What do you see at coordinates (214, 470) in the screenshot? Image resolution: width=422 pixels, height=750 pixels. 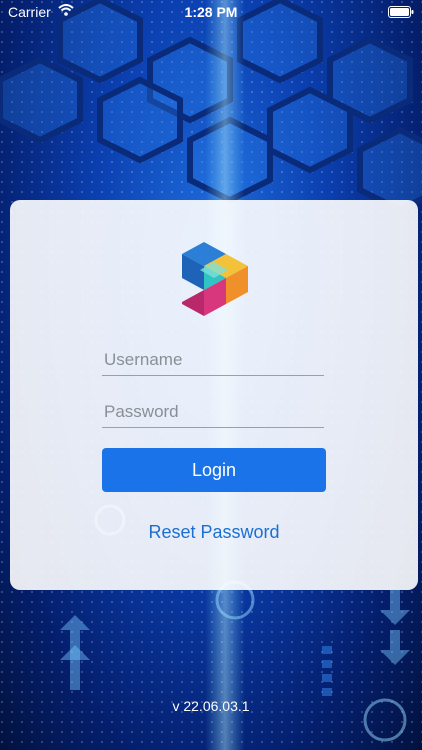 I see `login-button: Login` at bounding box center [214, 470].